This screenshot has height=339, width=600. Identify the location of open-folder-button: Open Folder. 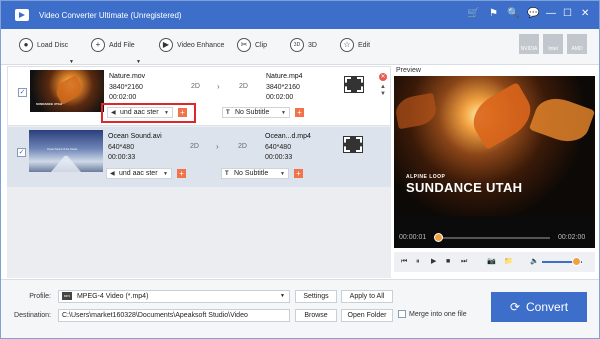
(367, 315).